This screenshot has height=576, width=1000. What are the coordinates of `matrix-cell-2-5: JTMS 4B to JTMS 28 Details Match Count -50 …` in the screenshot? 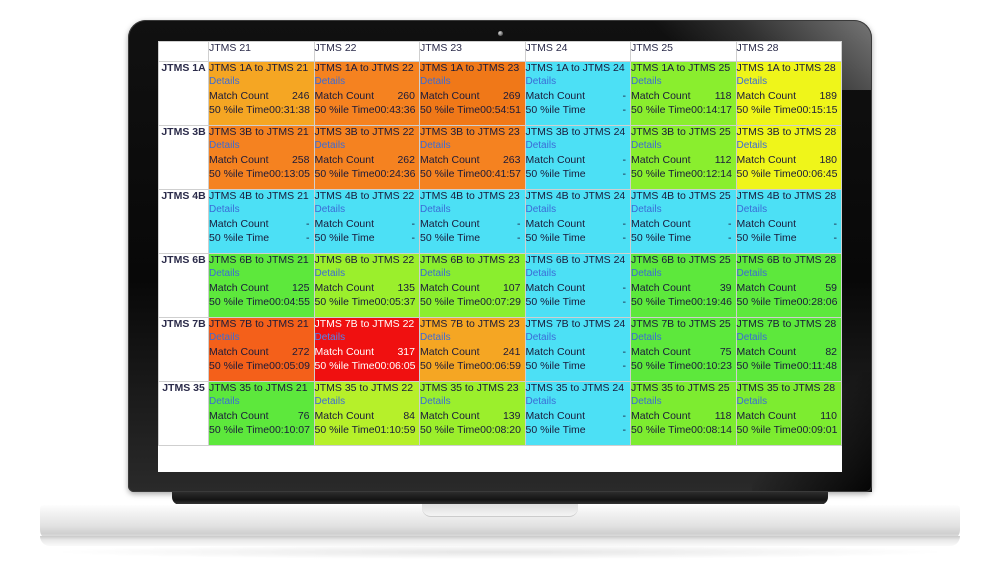 It's located at (788, 221).